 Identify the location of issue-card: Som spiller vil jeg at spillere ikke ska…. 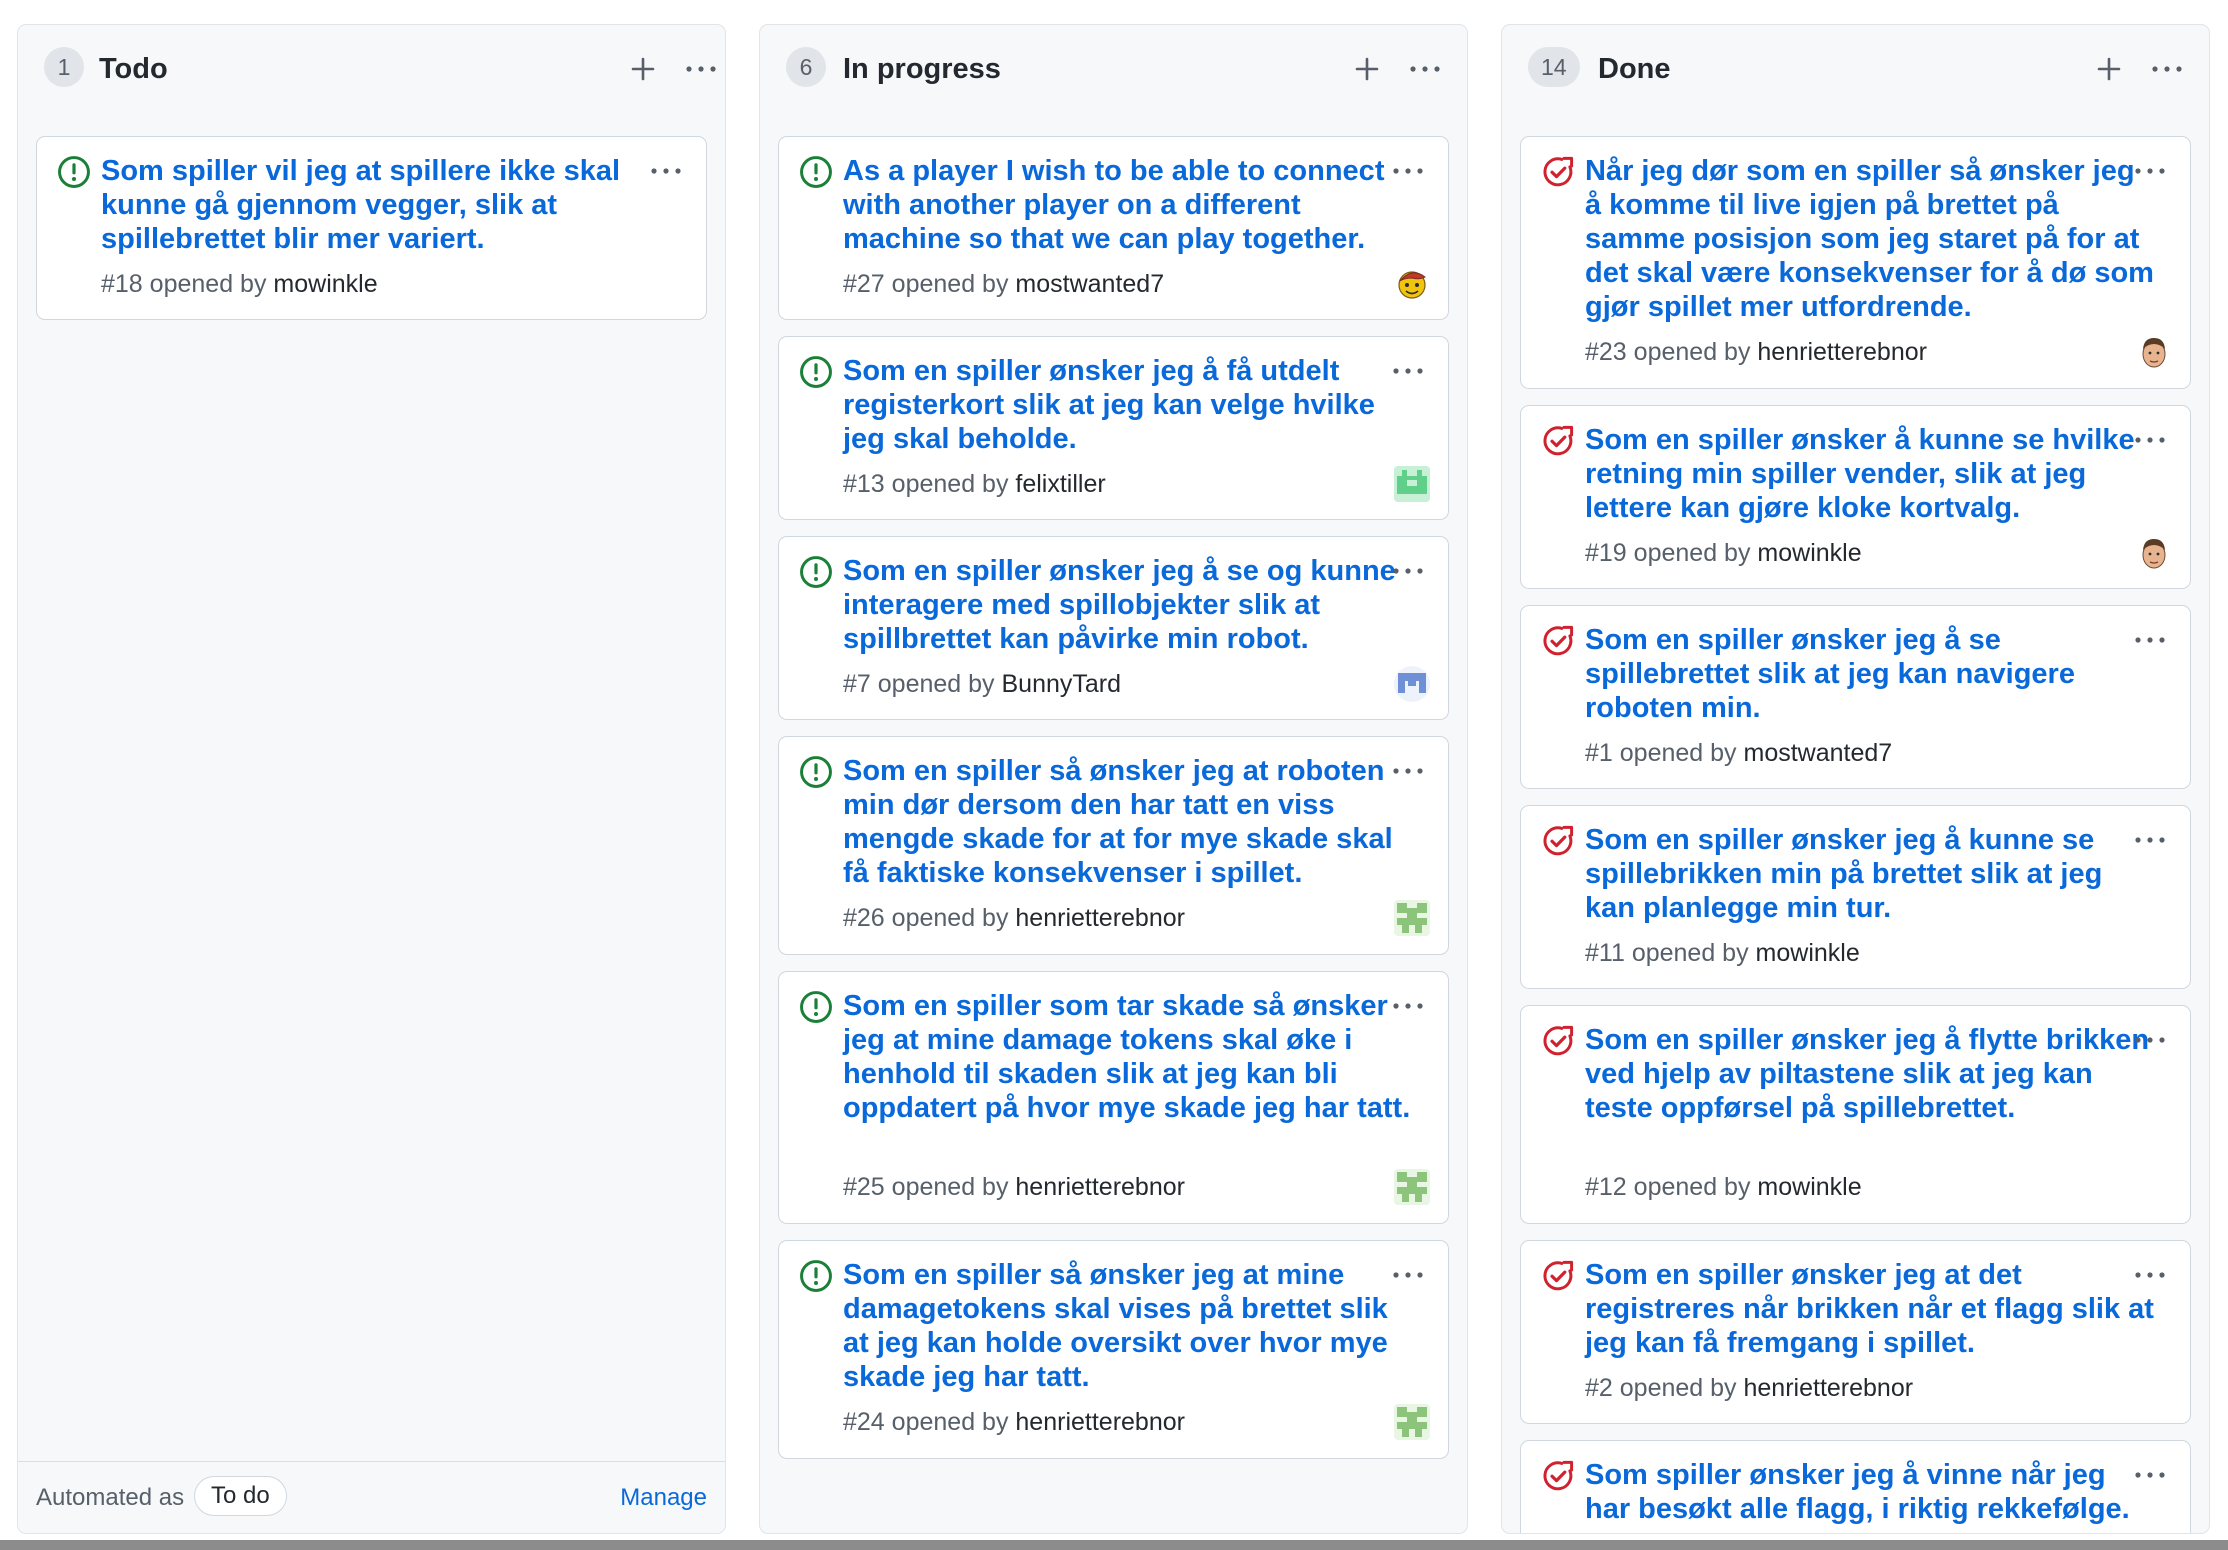
(371, 228).